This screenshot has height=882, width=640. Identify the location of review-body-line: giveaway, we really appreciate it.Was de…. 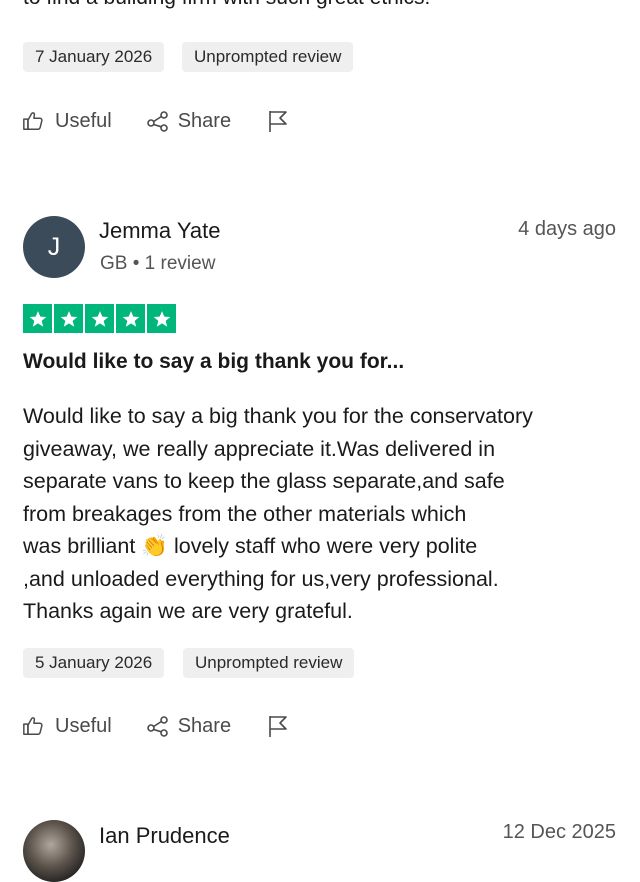
(259, 448).